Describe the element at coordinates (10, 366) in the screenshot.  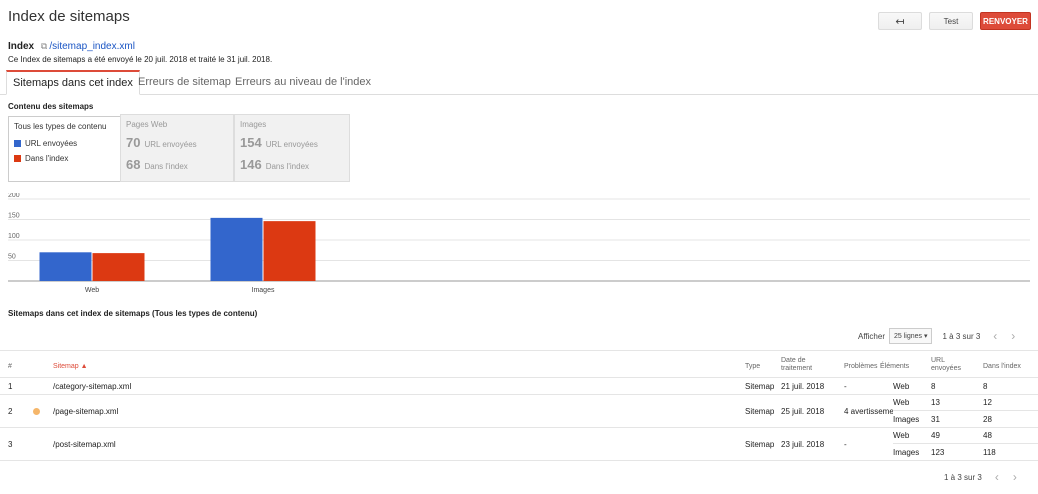
I see `col-num: #` at that location.